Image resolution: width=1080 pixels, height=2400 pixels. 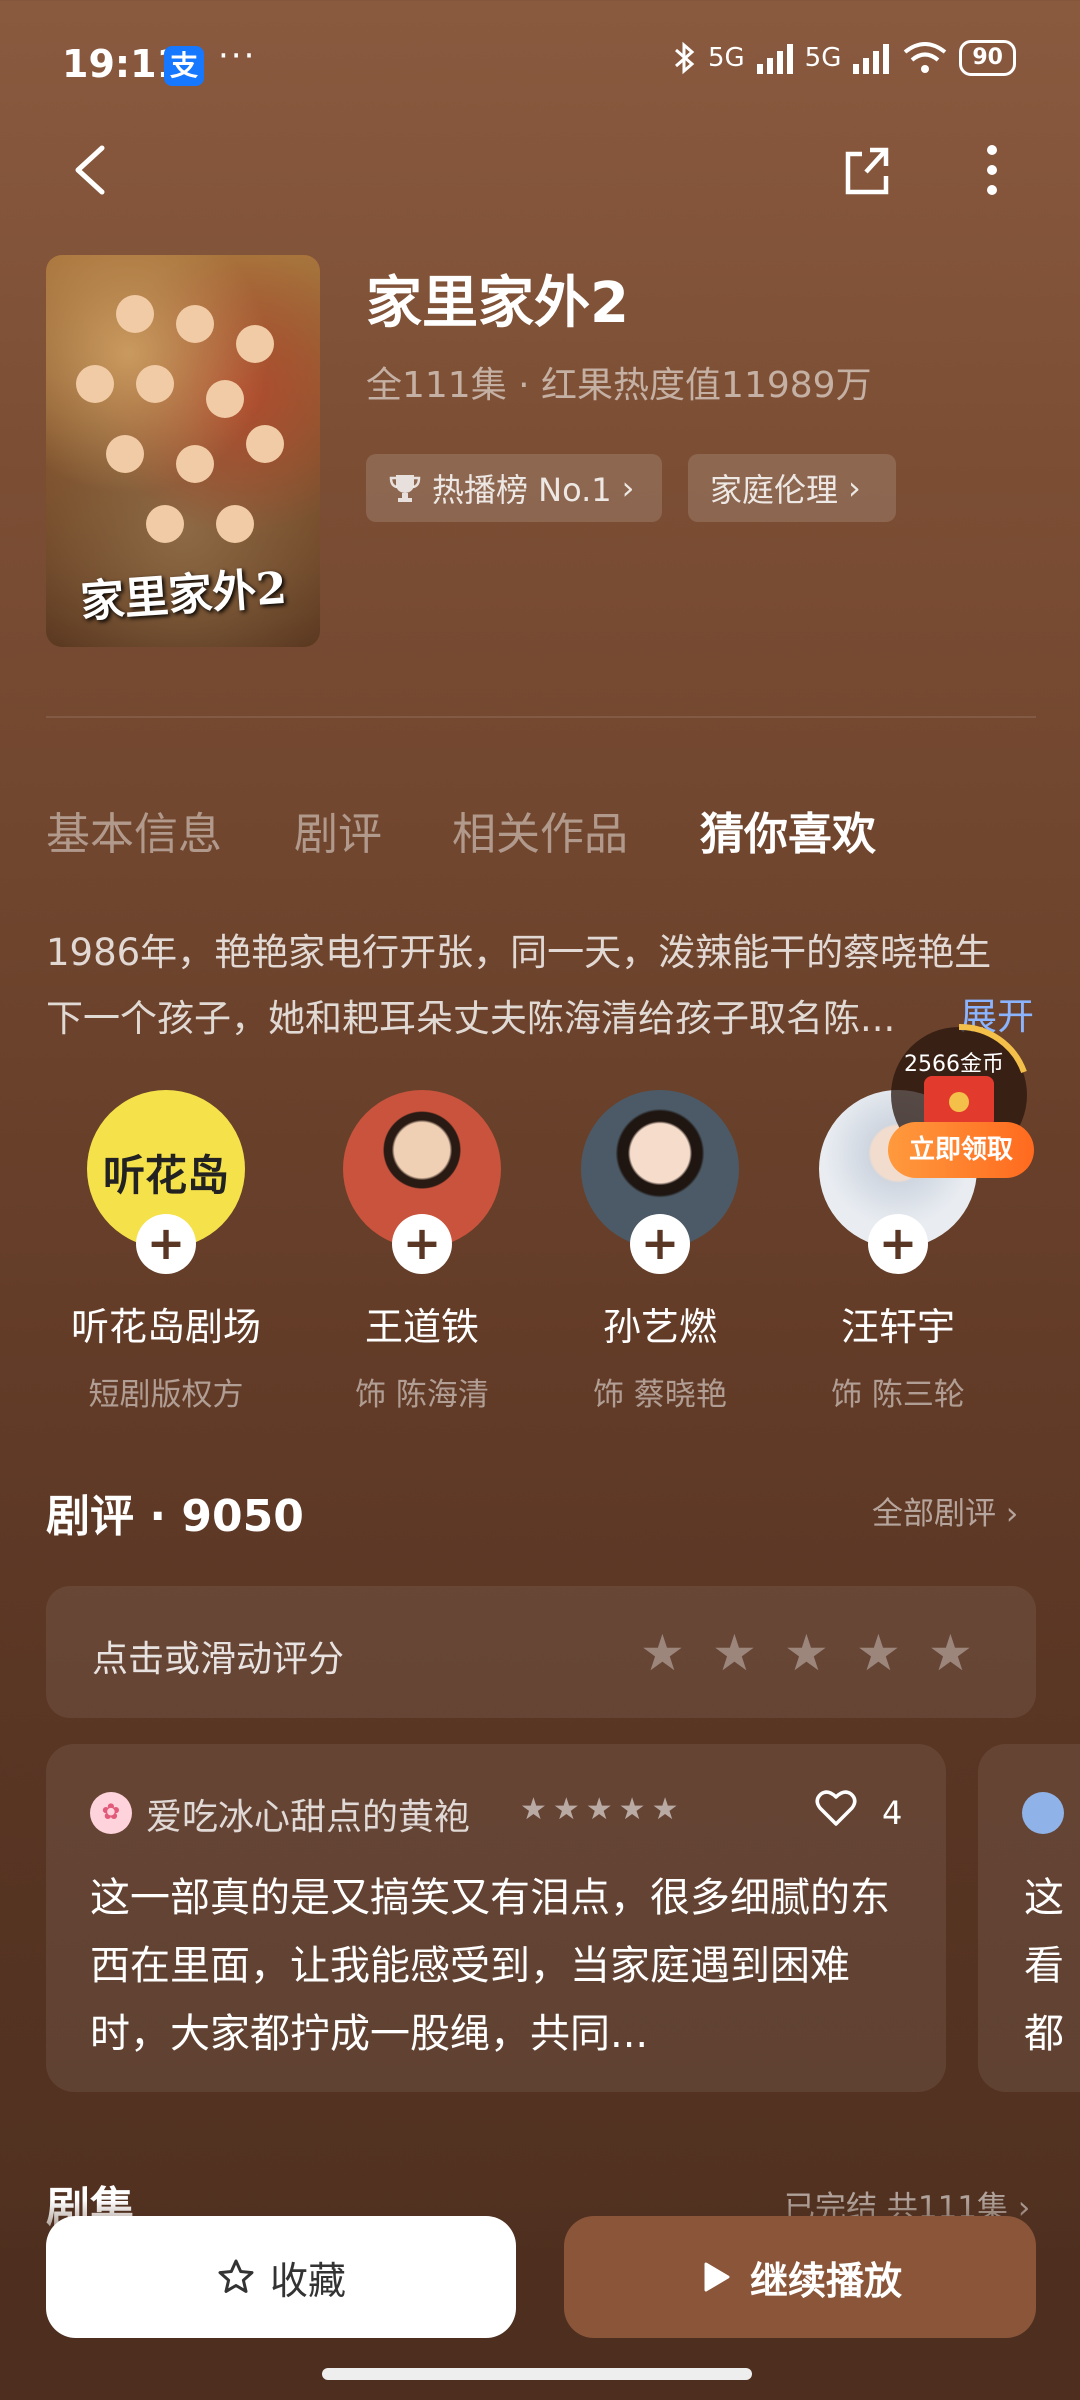 I want to click on collect-button: 收藏, so click(x=281, y=2277).